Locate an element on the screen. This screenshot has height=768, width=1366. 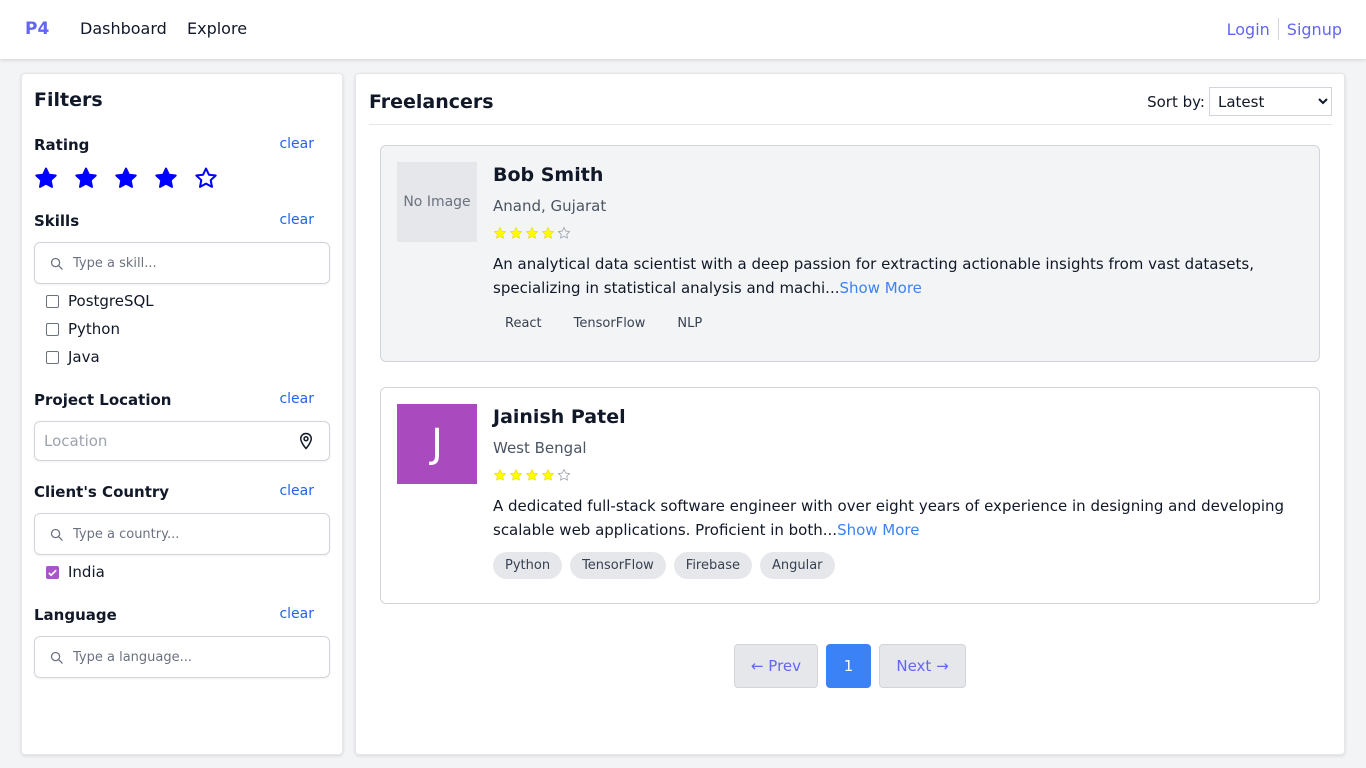
skill-tags: Python TensorFlow Firebase Angular is located at coordinates (664, 565).